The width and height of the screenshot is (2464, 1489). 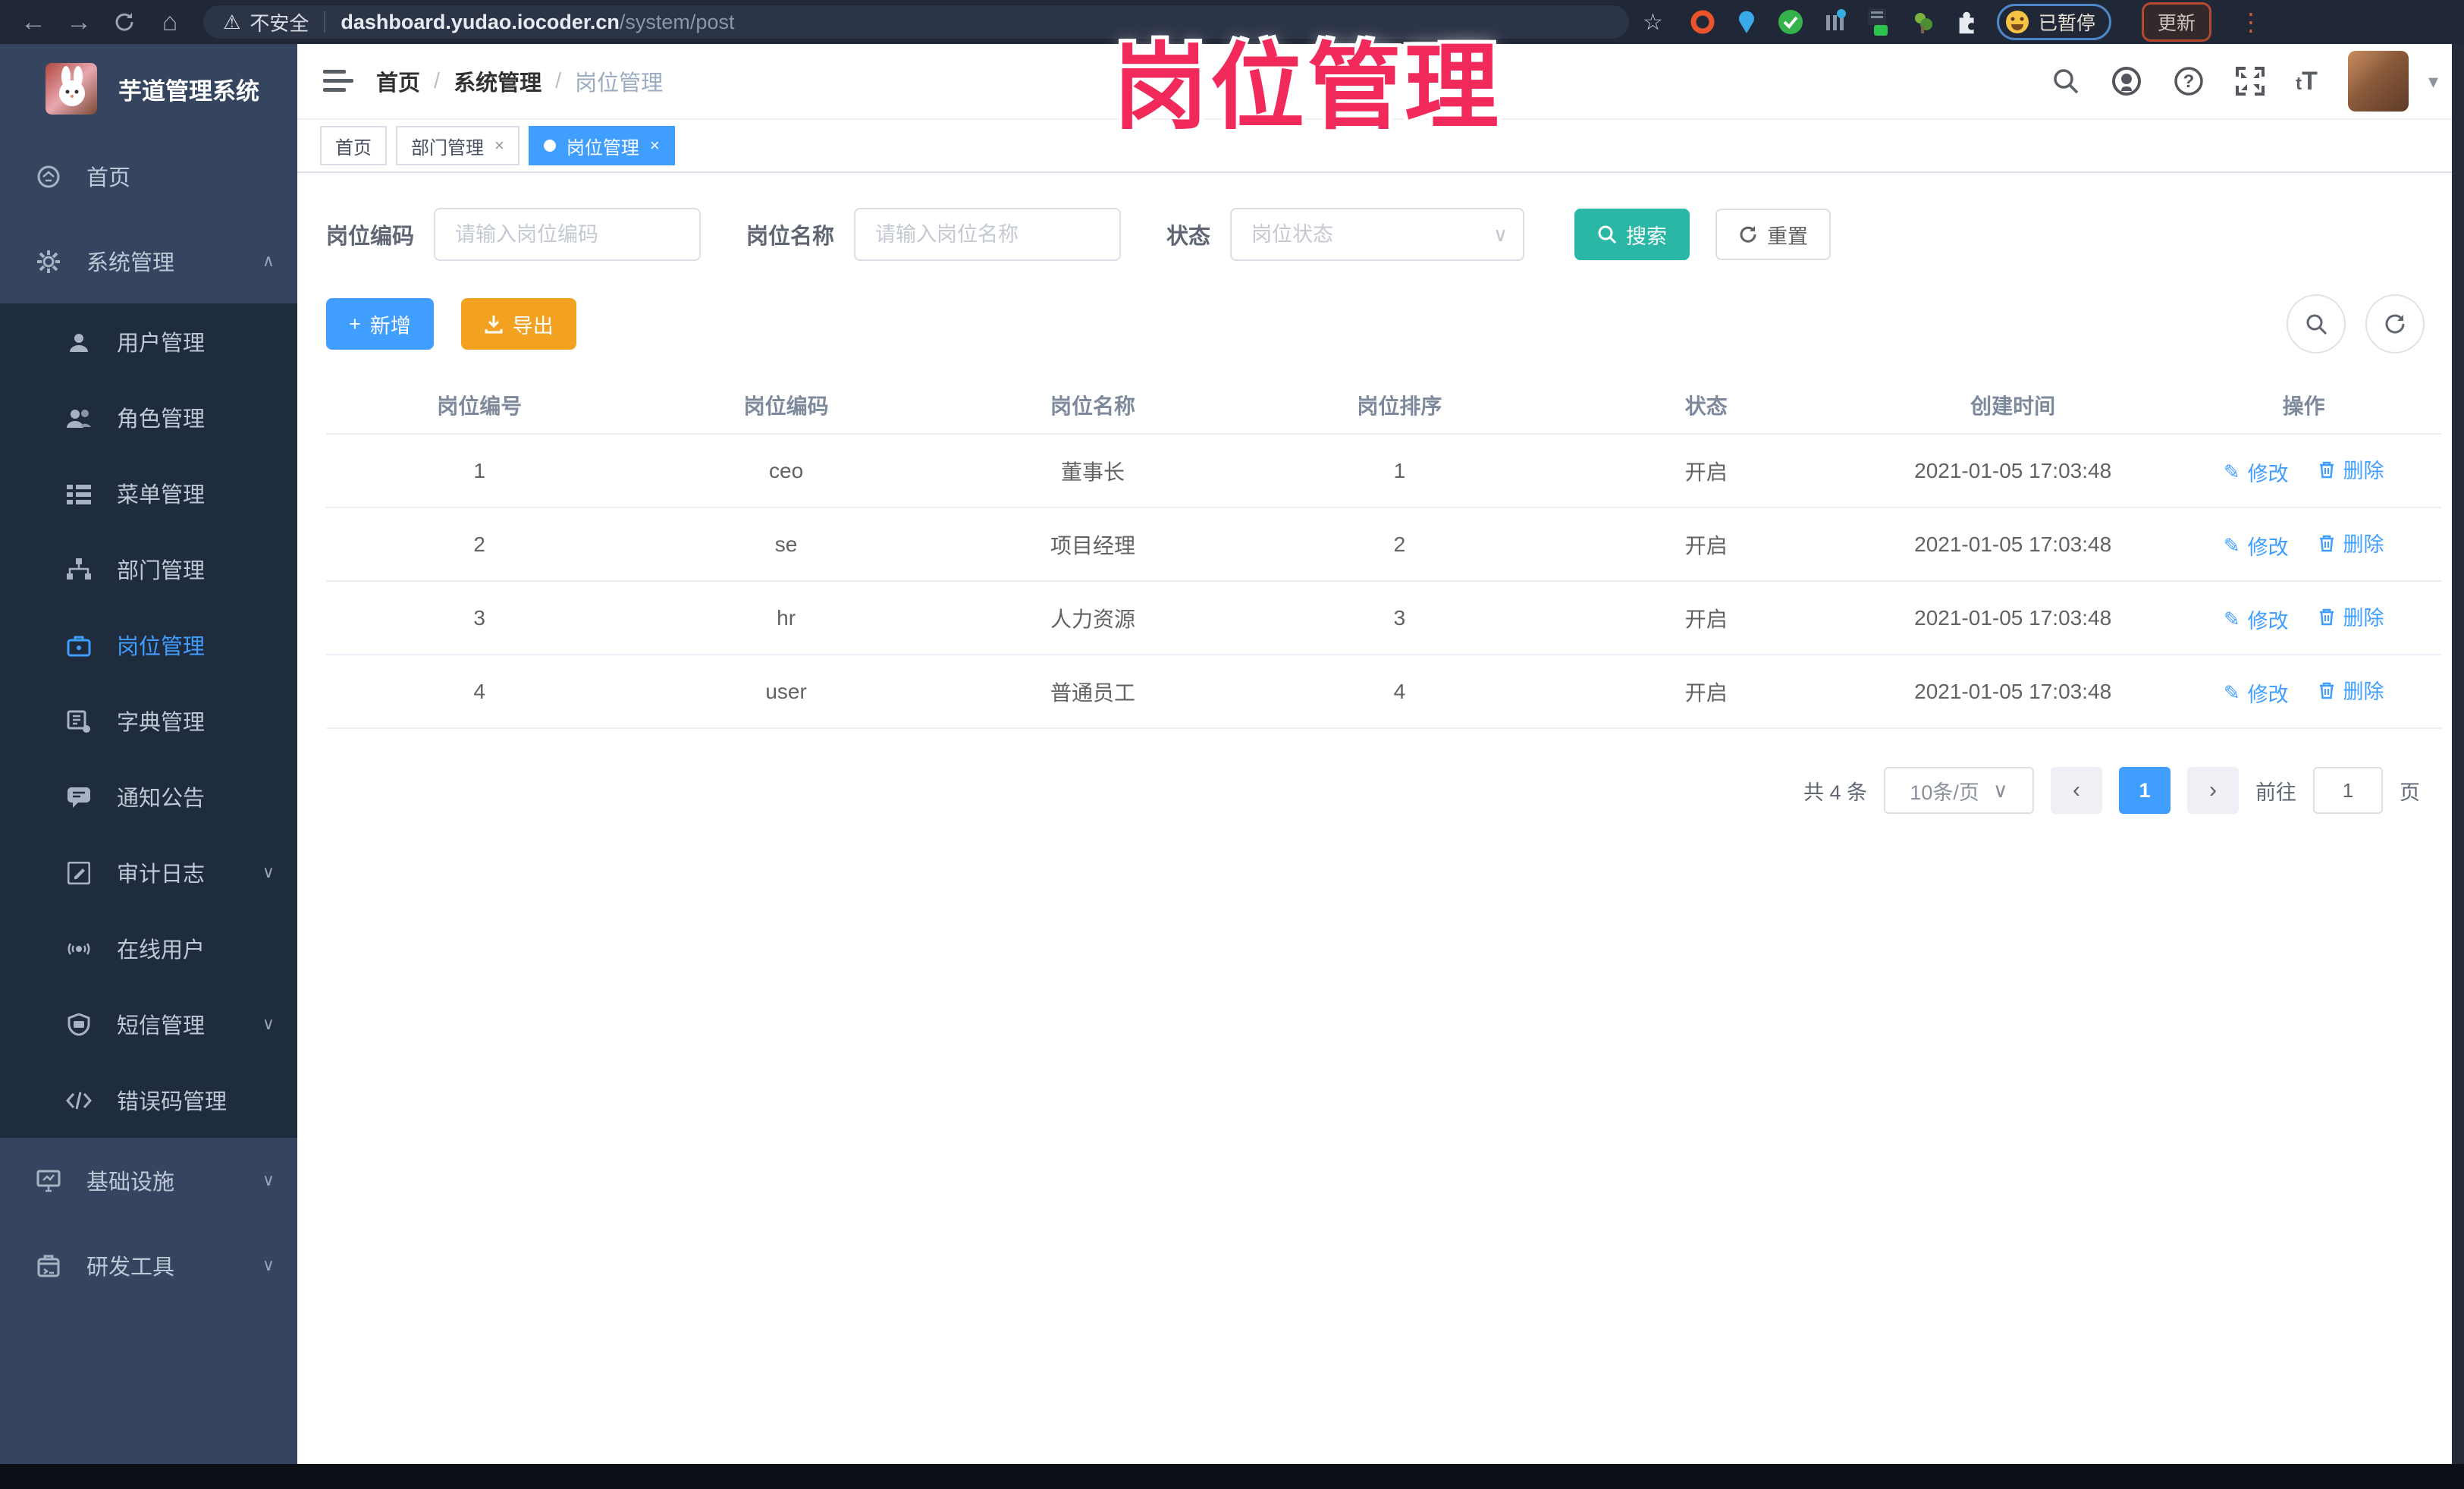 What do you see at coordinates (2054, 22) in the screenshot?
I see `paused-extension-badge: 已暂停` at bounding box center [2054, 22].